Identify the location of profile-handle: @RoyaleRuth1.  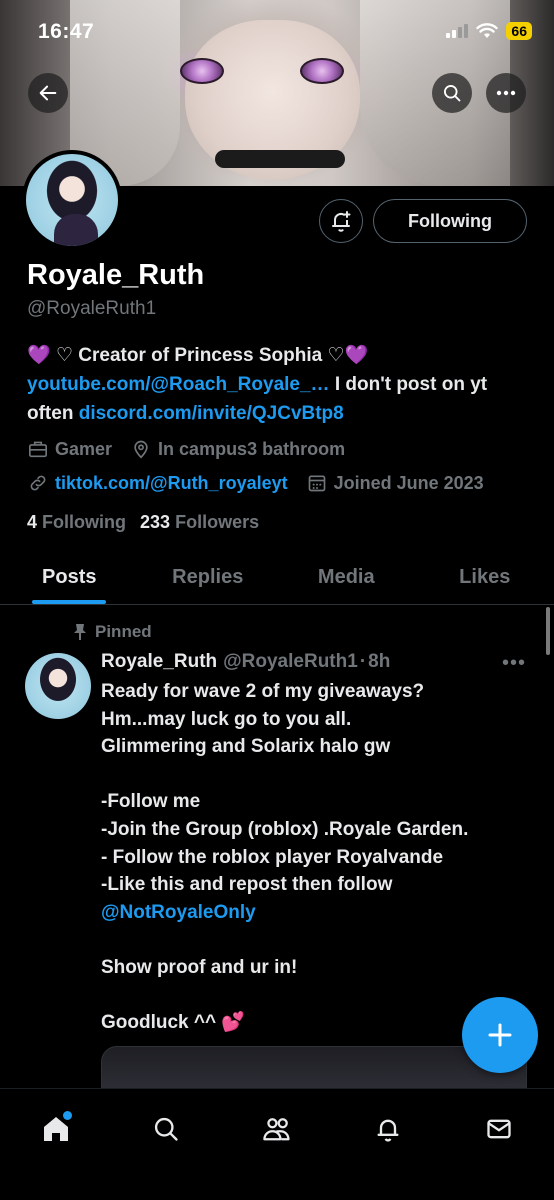
(92, 308).